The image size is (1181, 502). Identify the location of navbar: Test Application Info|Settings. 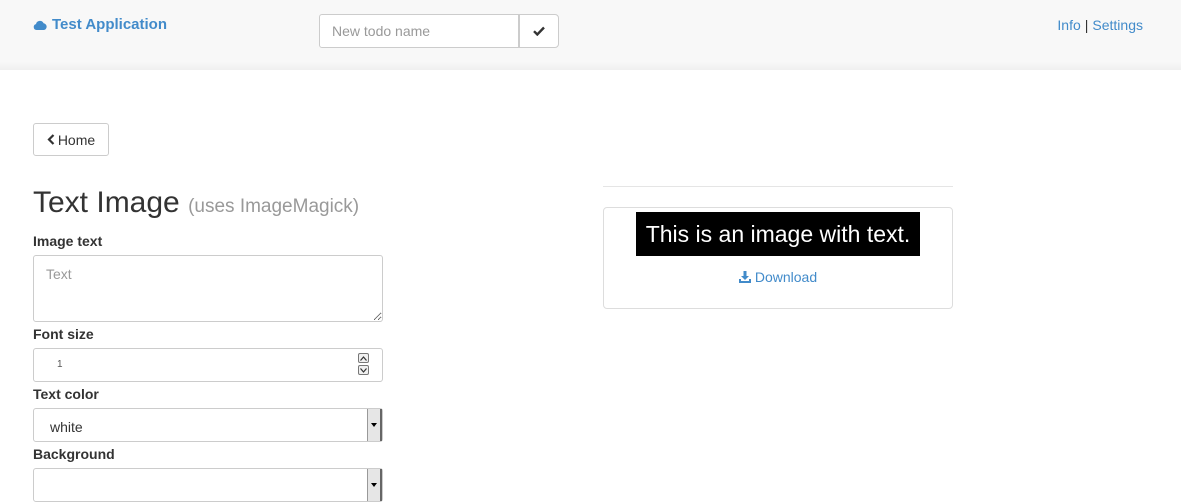
(590, 35).